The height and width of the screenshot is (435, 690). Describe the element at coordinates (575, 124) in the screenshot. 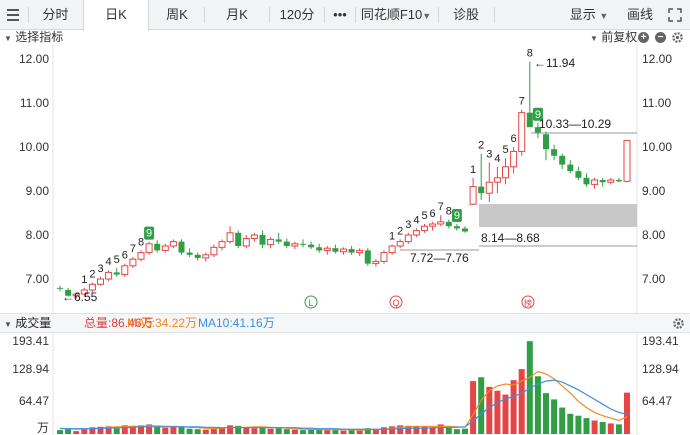

I see `upper-zone-label: 10.33—10.29` at that location.